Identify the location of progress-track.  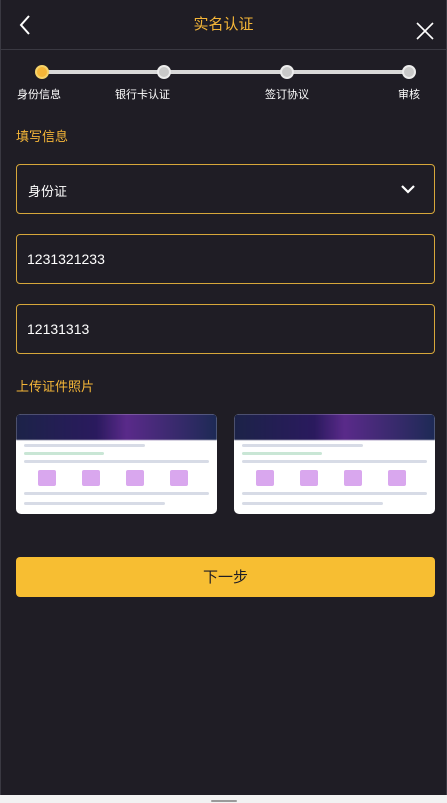
(225, 72).